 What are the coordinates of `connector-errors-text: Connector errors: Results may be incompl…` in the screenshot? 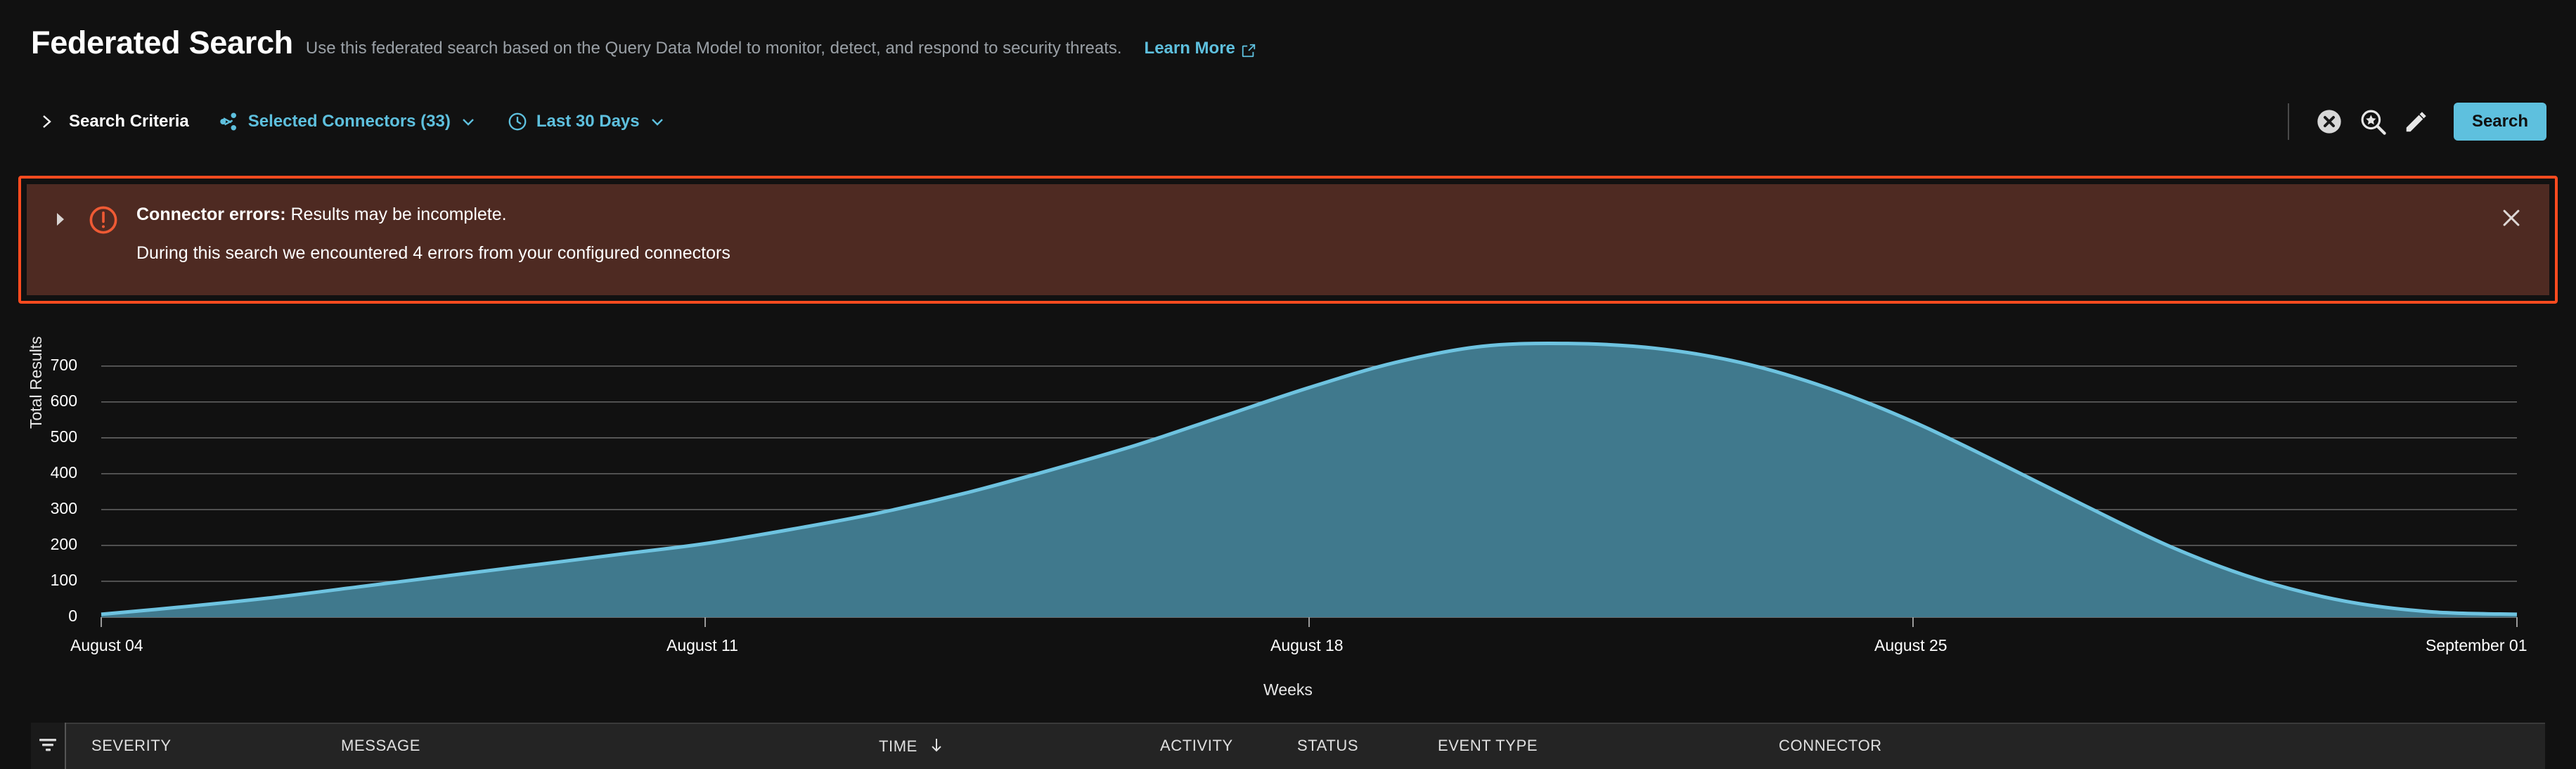 It's located at (433, 234).